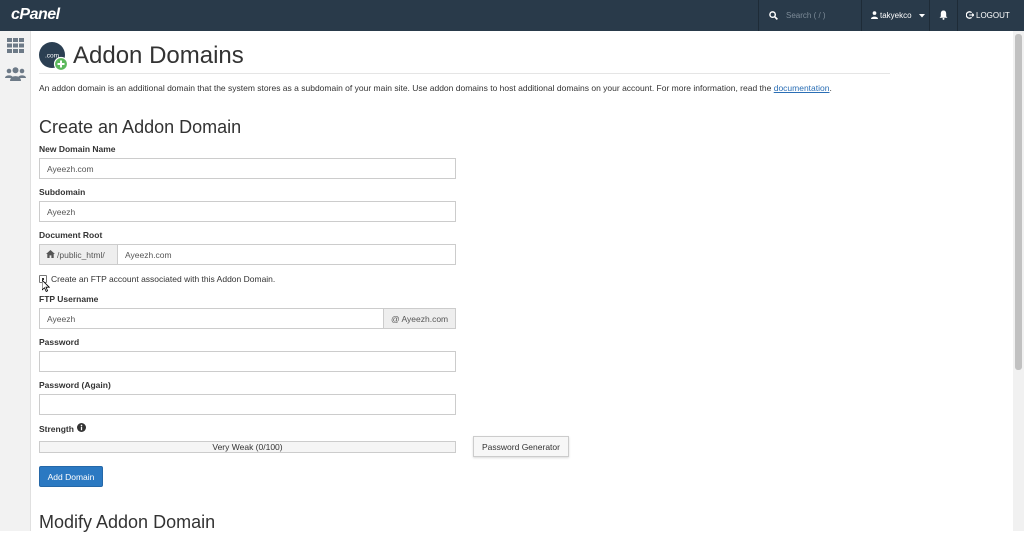 The image size is (1024, 533). Describe the element at coordinates (35, 15) in the screenshot. I see `cpanel-logo: cPanel` at that location.